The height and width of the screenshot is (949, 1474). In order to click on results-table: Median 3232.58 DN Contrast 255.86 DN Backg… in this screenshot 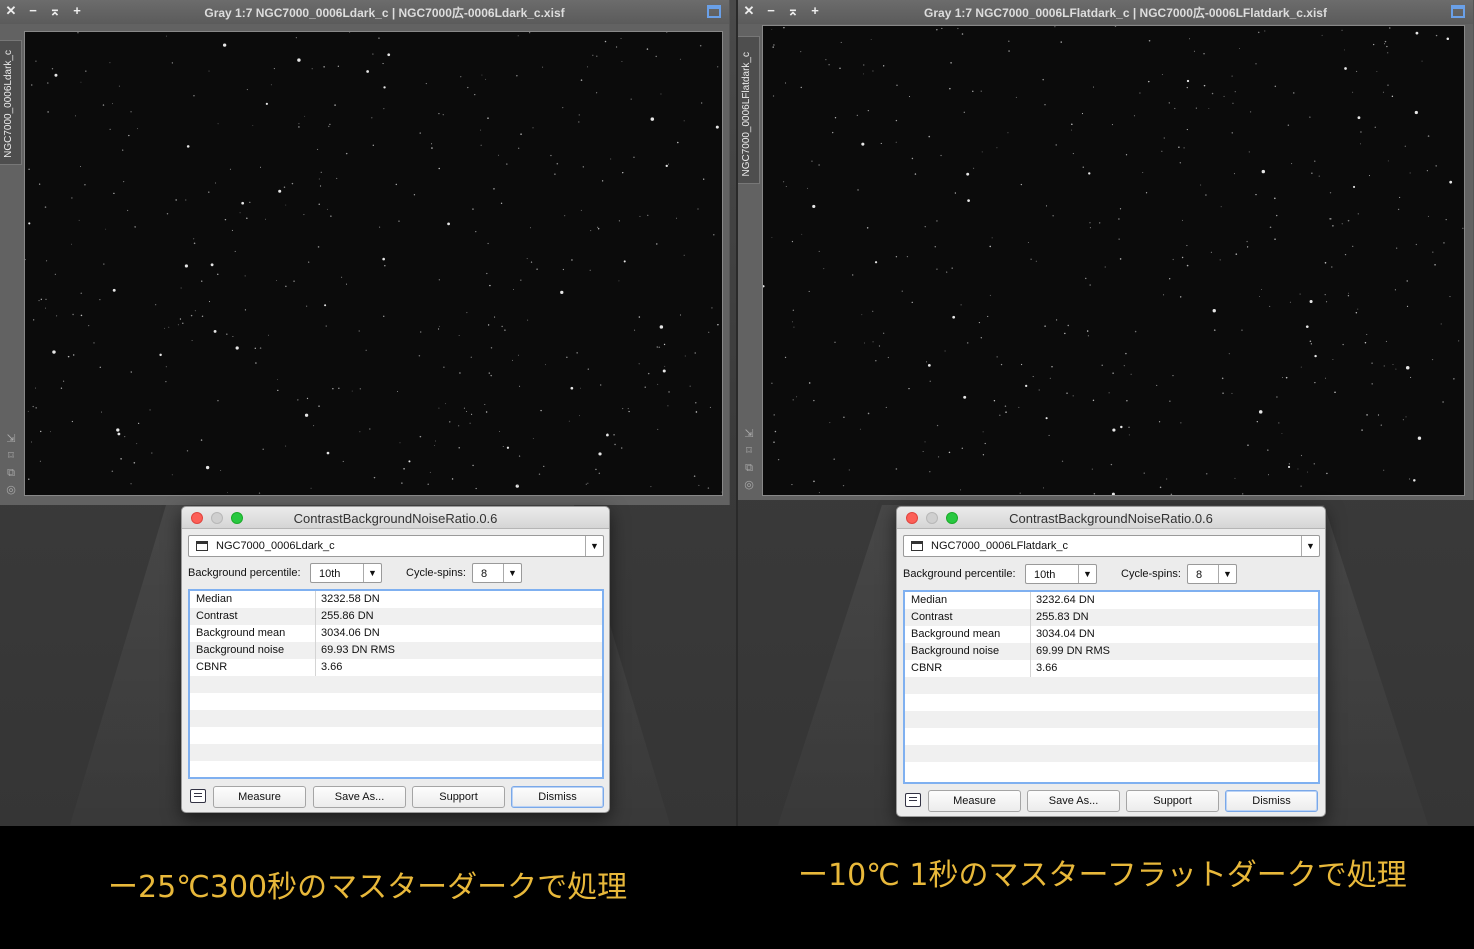, I will do `click(396, 684)`.